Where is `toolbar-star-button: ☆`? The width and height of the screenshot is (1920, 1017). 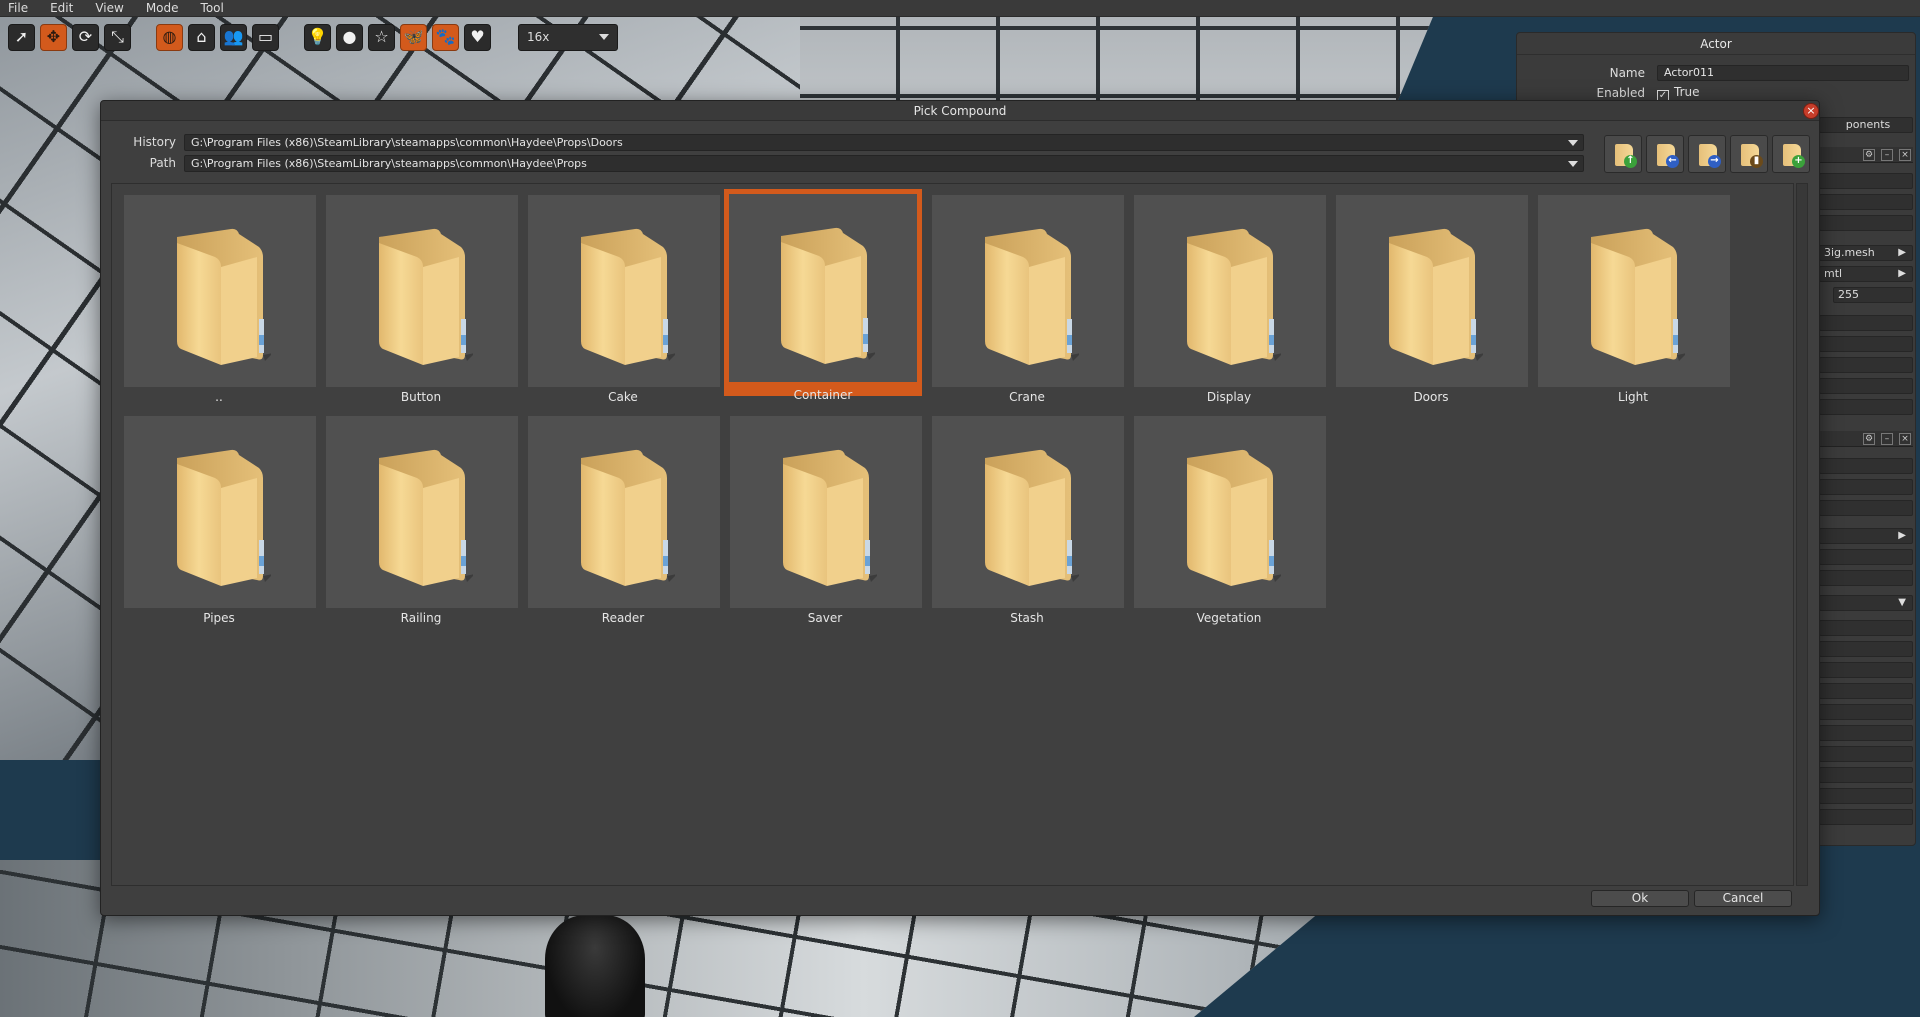
toolbar-star-button: ☆ is located at coordinates (381, 37).